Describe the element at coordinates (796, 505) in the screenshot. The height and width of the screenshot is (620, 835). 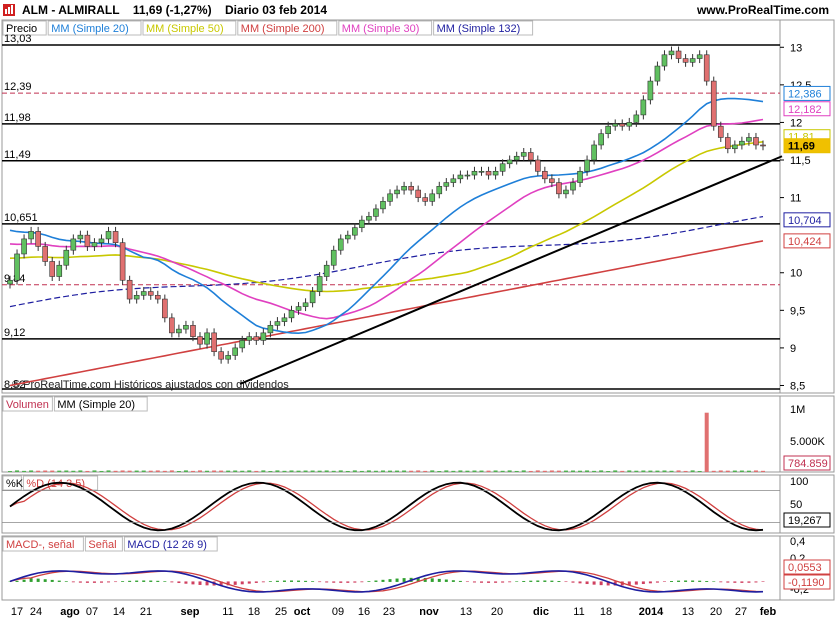
I see `stoch-y-tick: 50` at that location.